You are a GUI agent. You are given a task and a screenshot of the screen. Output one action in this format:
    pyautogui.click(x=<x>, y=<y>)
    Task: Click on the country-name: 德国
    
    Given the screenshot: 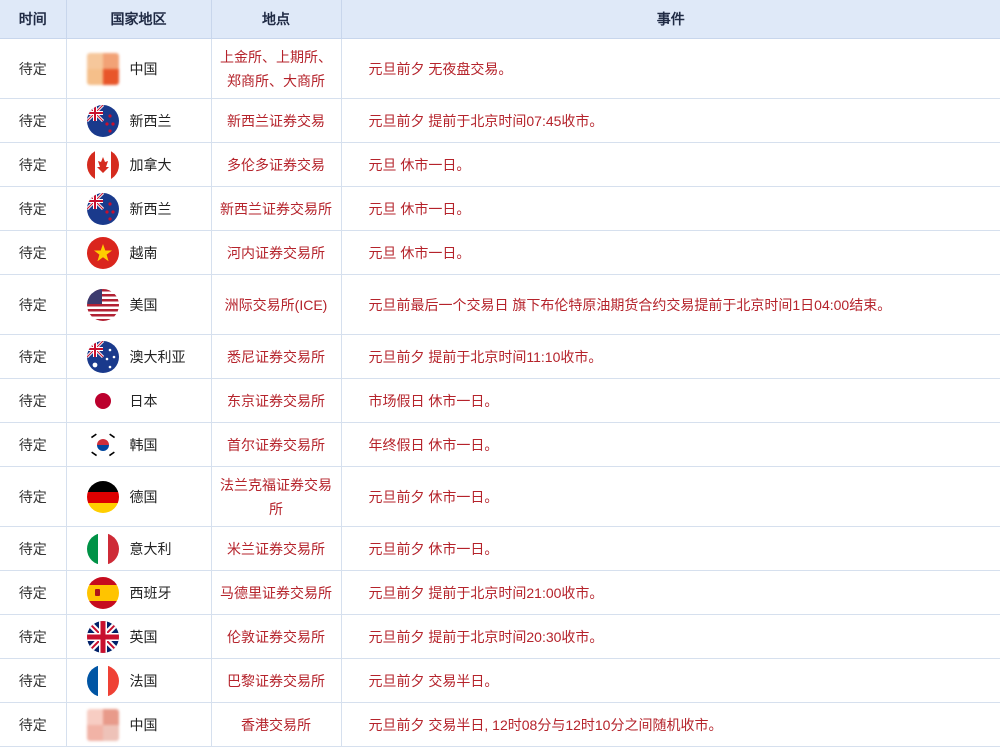 What is the action you would take?
    pyautogui.click(x=143, y=496)
    